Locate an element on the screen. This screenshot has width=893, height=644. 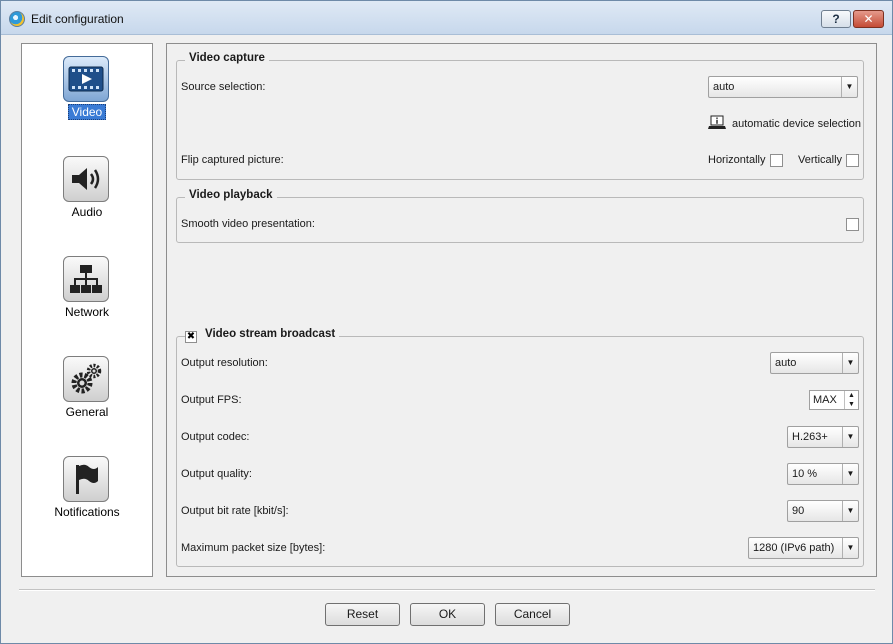
group-title: Video capture is located at coordinates (227, 58).